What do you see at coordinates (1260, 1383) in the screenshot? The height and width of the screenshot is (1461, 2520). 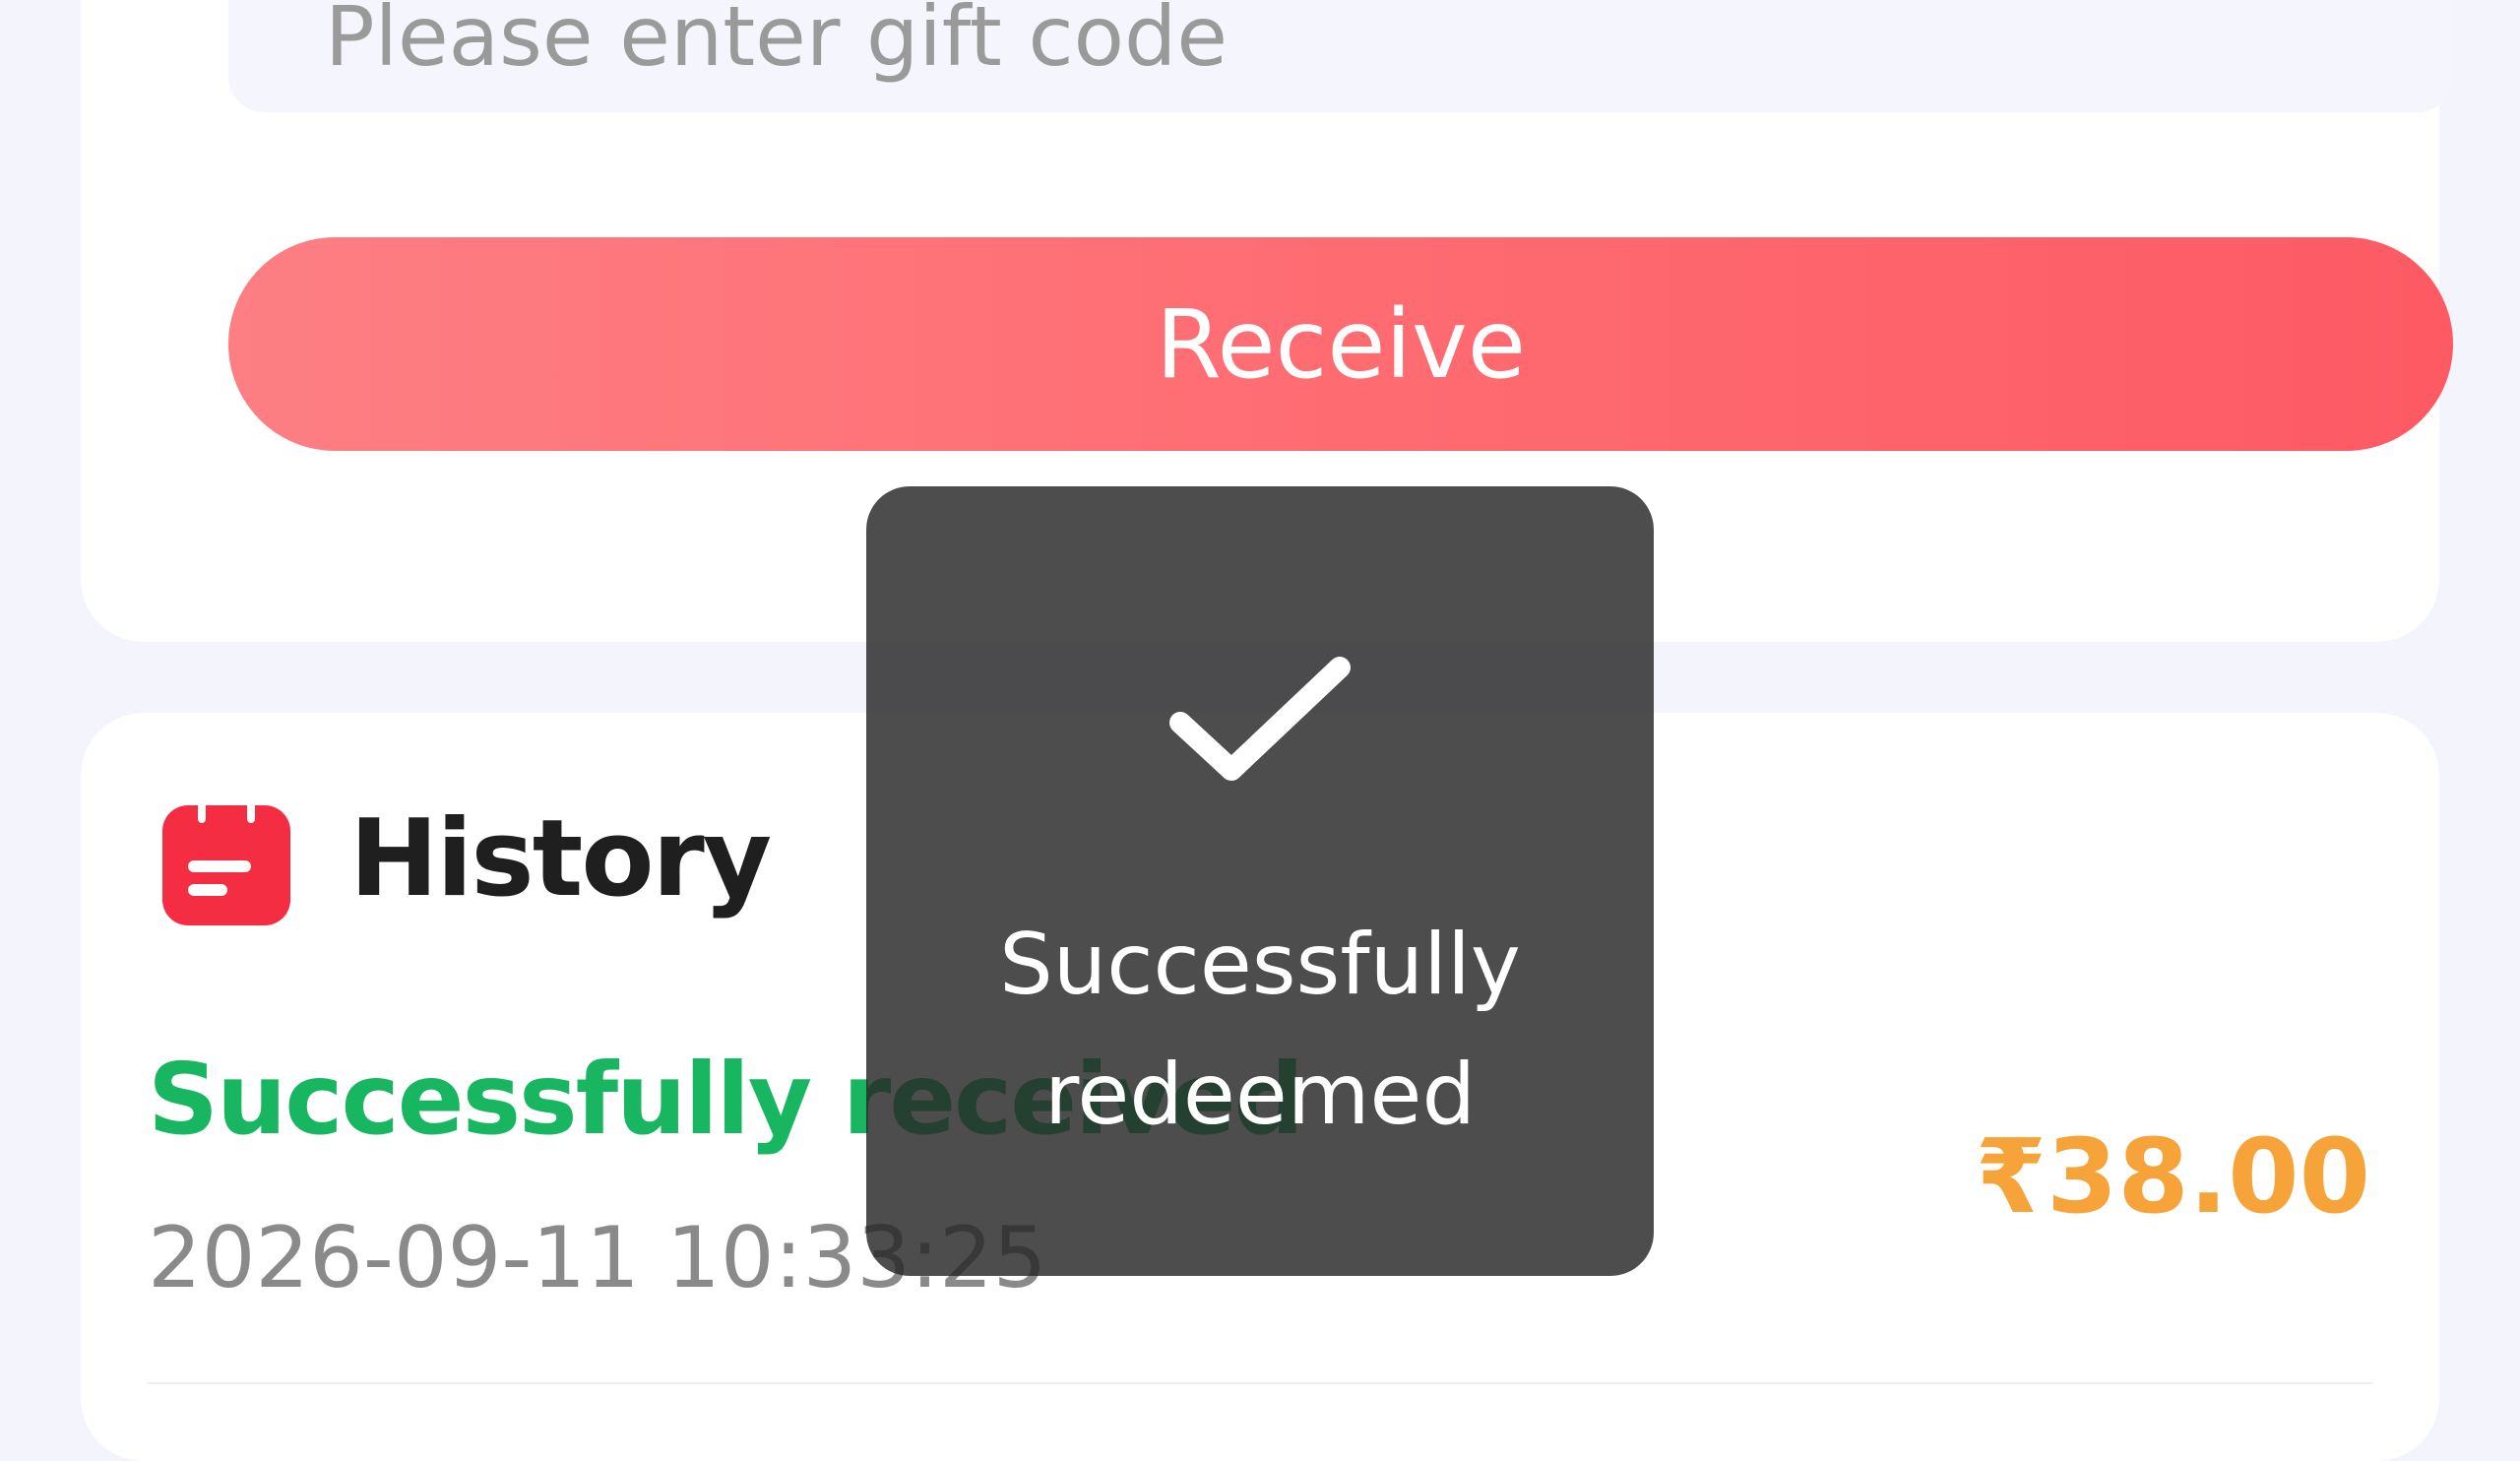 I see `history-divider` at bounding box center [1260, 1383].